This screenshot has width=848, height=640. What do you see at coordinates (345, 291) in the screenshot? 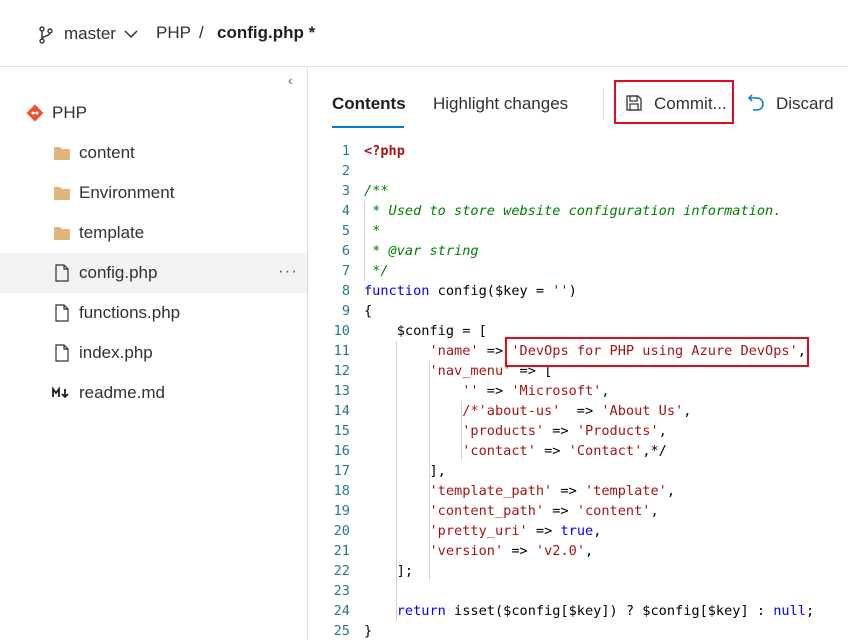
I see `line-number: 8` at bounding box center [345, 291].